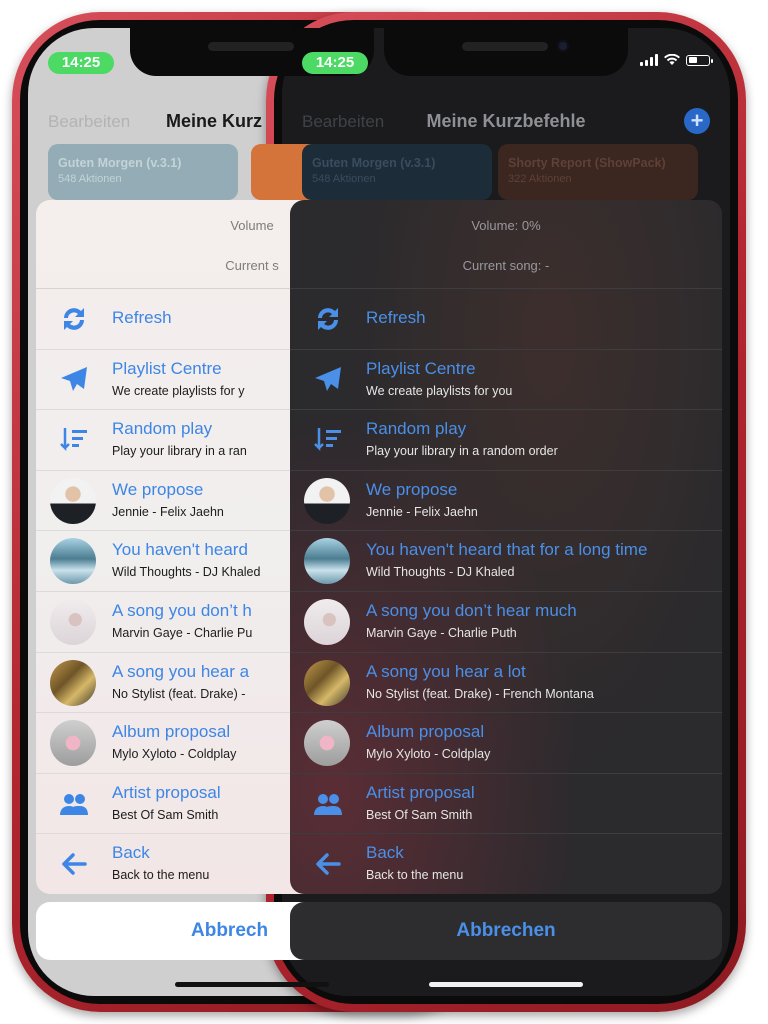 The image size is (768, 1024). I want to click on menu-item-title: You haven't heard, so click(180, 550).